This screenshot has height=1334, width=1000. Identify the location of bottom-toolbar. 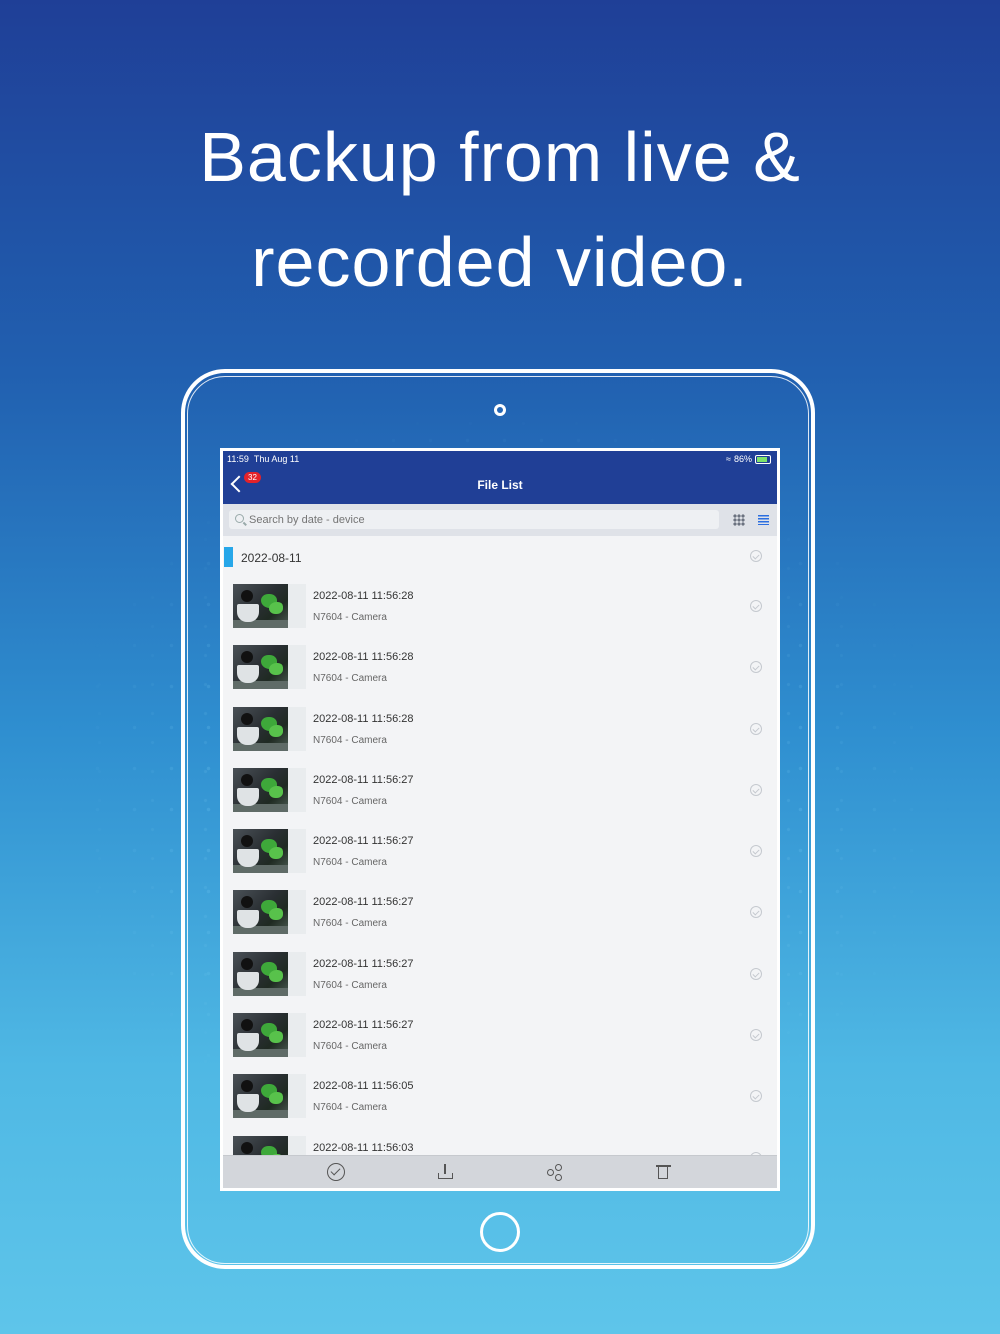
(500, 1171).